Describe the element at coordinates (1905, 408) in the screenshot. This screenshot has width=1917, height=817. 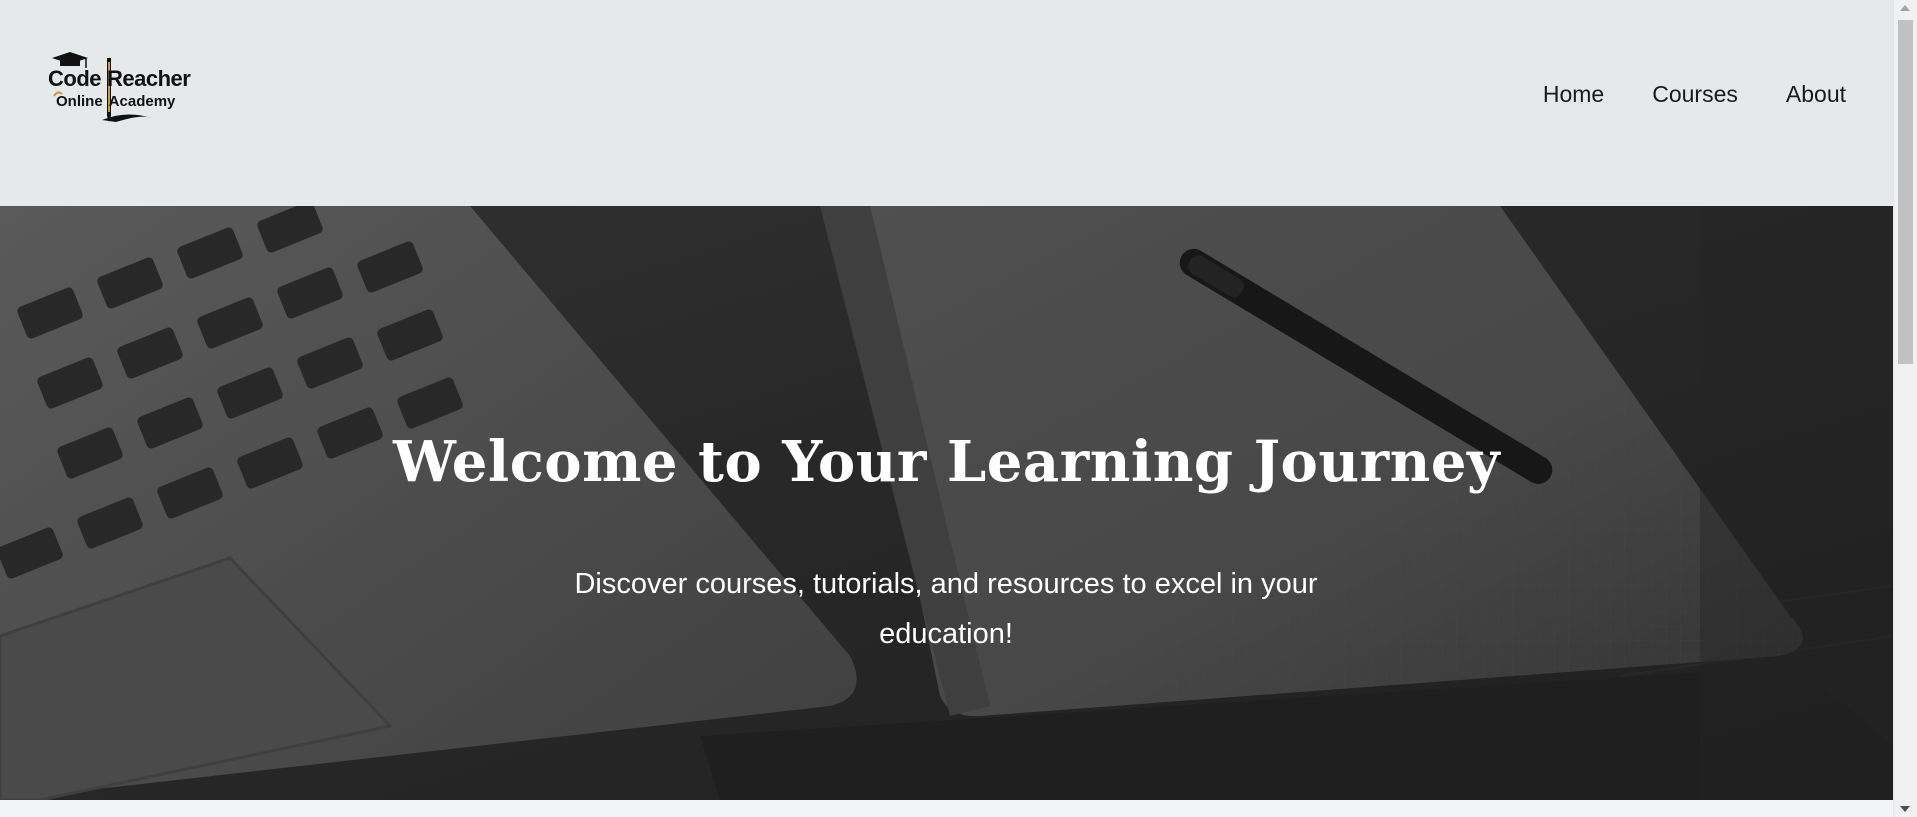
I see `vertical-scrollbar` at that location.